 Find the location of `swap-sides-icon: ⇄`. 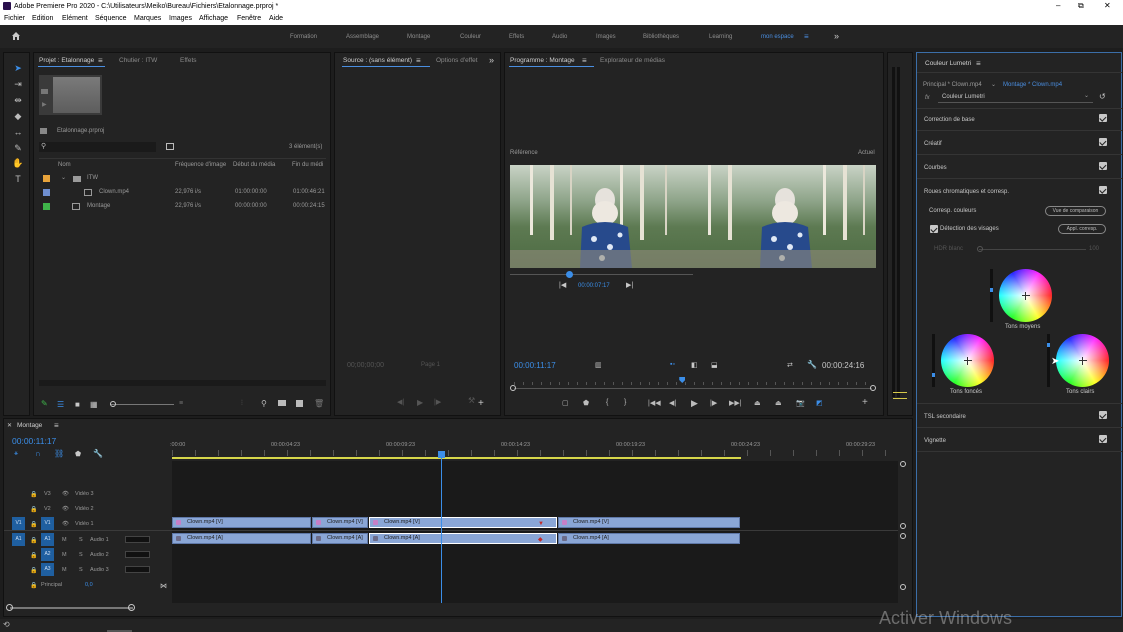

swap-sides-icon: ⇄ is located at coordinates (790, 365).